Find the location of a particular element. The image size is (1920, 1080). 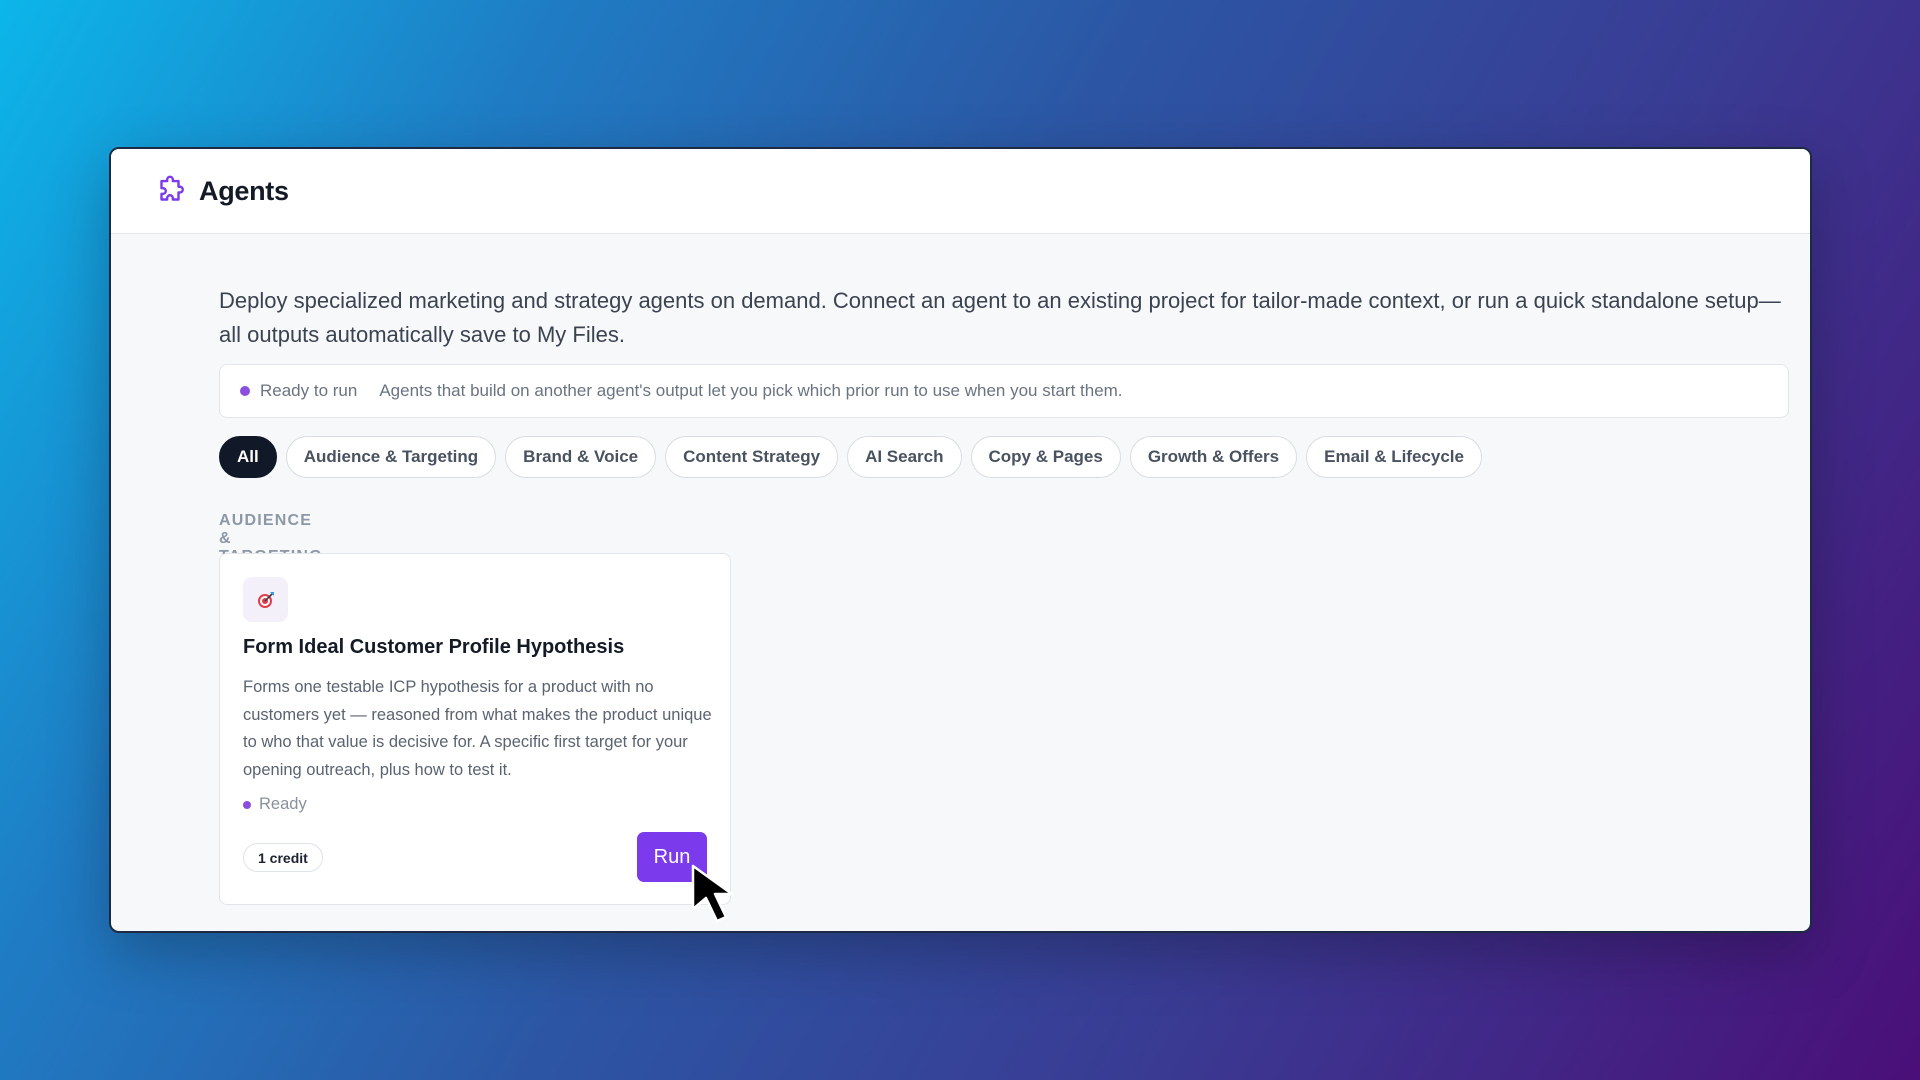

page-title: Agents is located at coordinates (244, 190).